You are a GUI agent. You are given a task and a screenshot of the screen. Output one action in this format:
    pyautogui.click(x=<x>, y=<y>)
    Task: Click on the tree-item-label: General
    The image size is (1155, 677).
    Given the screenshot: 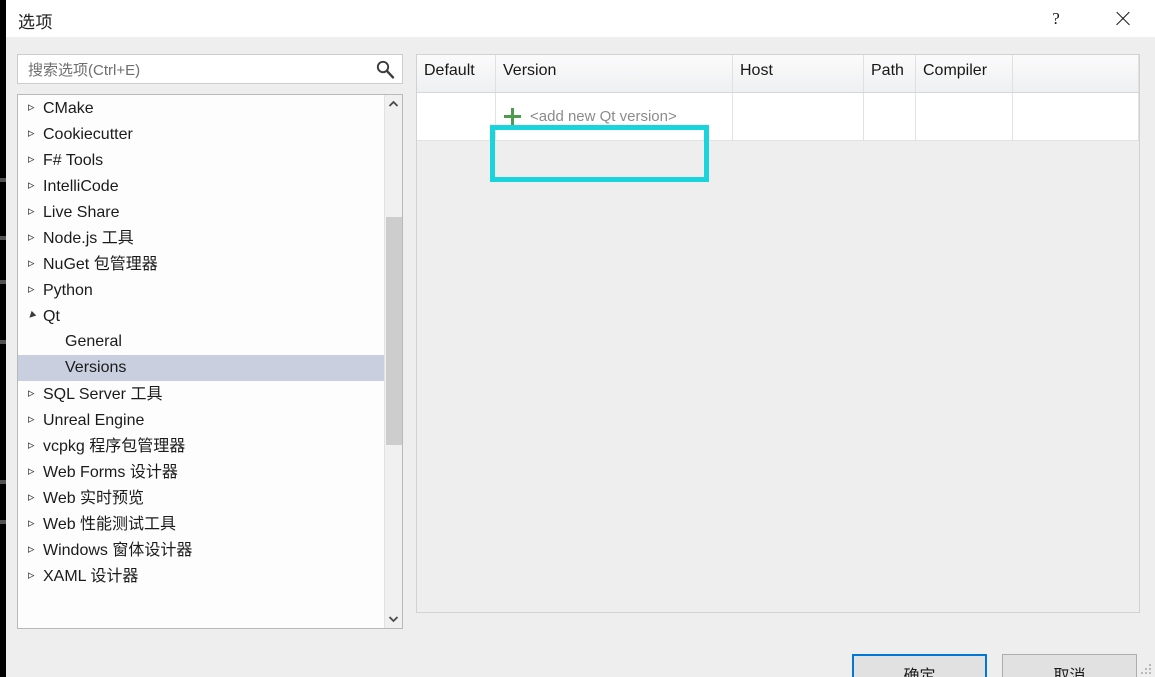 What is the action you would take?
    pyautogui.click(x=93, y=341)
    